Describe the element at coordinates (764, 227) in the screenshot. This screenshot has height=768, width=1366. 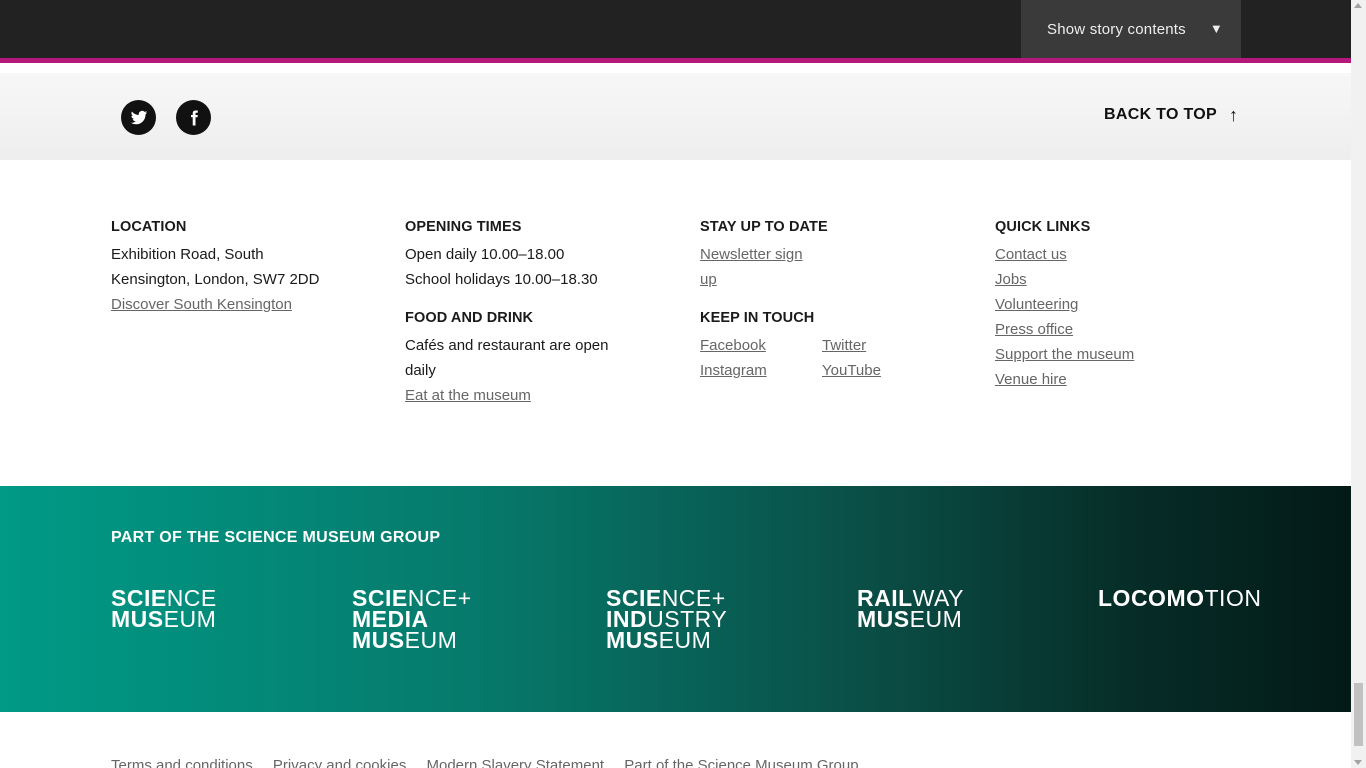
I see `stay-up-to-date-heading: STAY UP TO DATE` at that location.